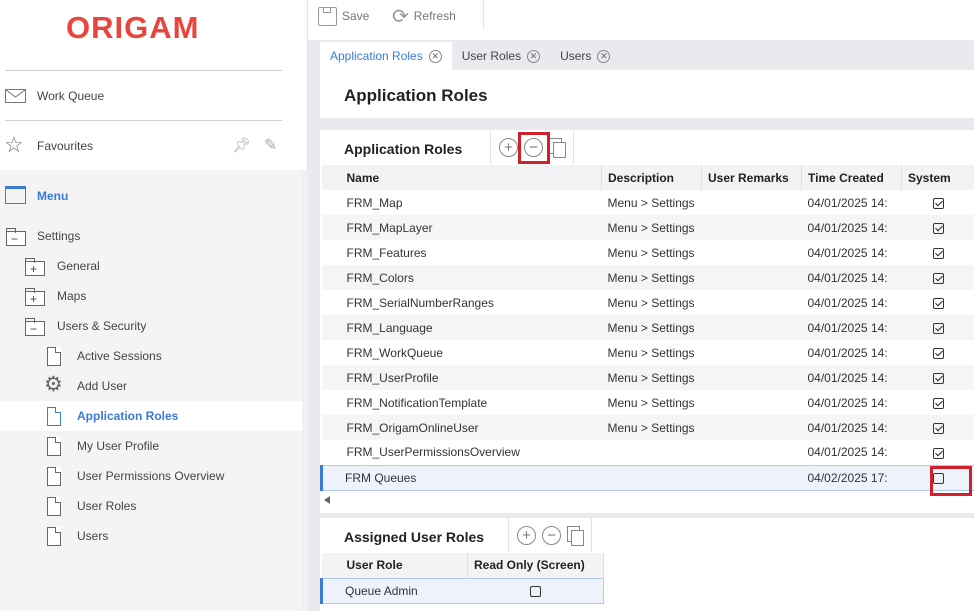 This screenshot has width=974, height=611. Describe the element at coordinates (462, 452) in the screenshot. I see `cell-name: FRM_UserPermissionsOverview` at that location.